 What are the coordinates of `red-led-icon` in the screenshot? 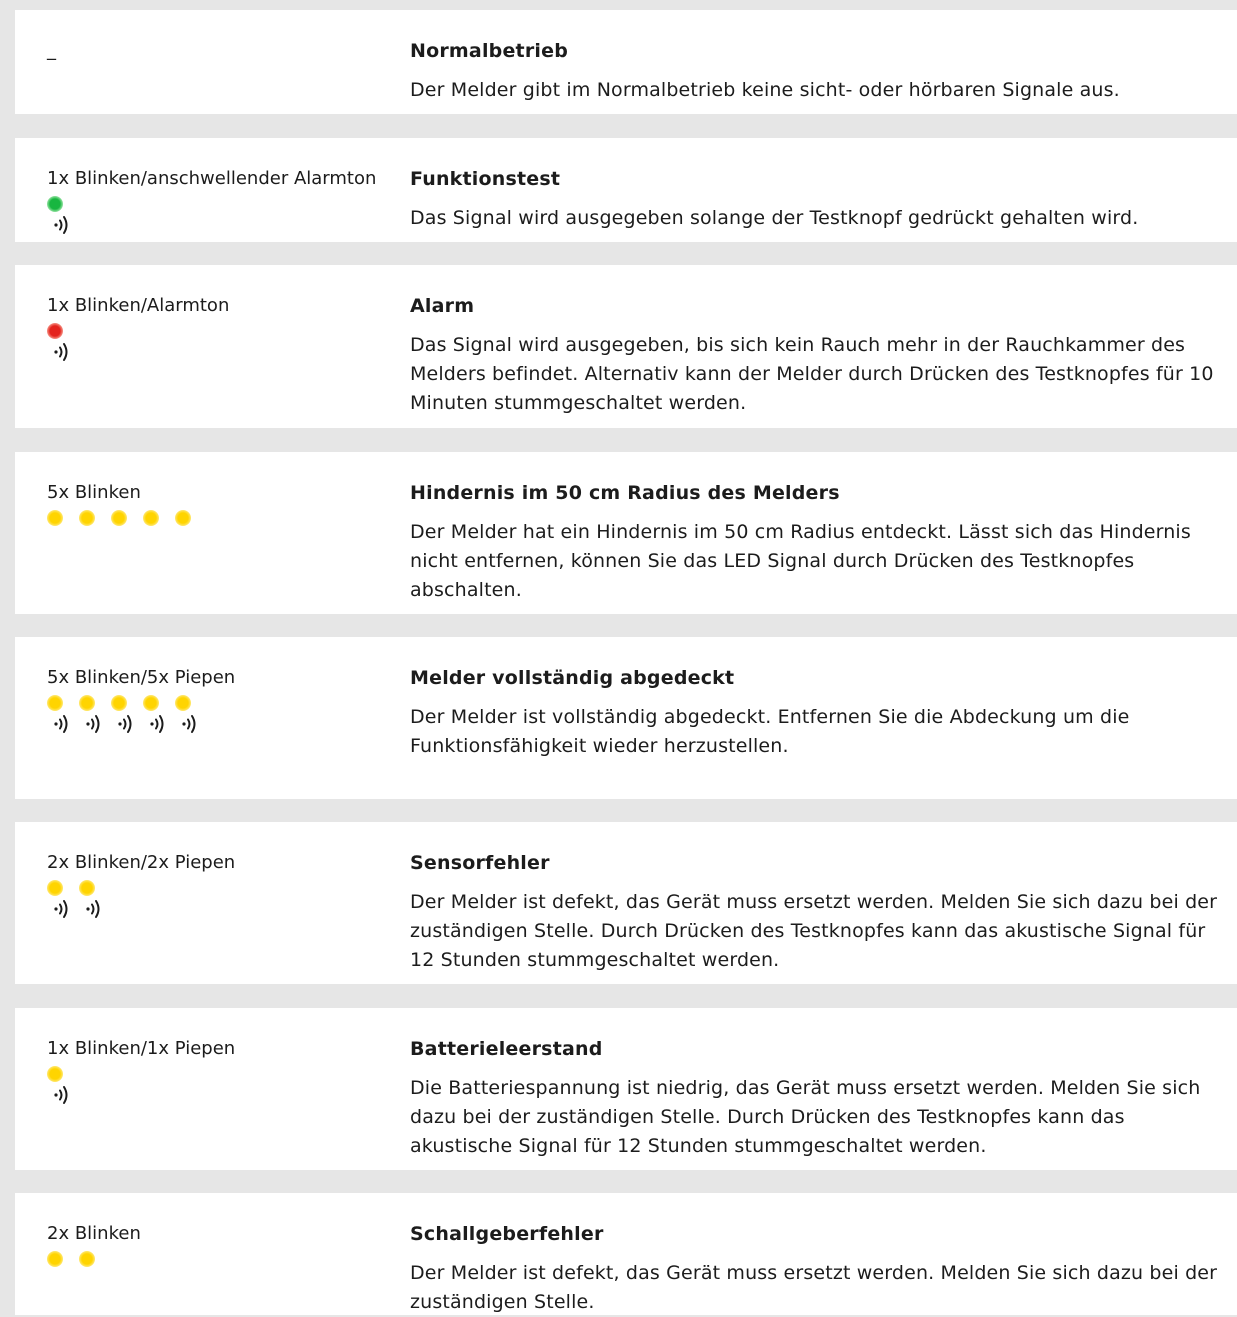 It's located at (55, 331).